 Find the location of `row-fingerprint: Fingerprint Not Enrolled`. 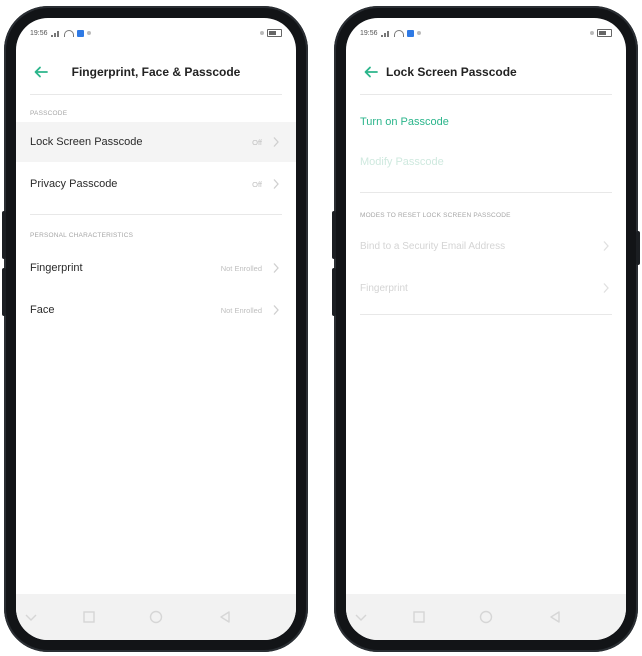

row-fingerprint: Fingerprint Not Enrolled is located at coordinates (156, 268).